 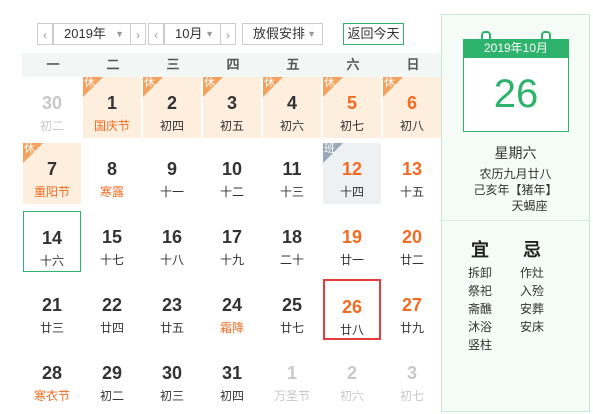 I want to click on prev-month-button: ‹, so click(x=156, y=34).